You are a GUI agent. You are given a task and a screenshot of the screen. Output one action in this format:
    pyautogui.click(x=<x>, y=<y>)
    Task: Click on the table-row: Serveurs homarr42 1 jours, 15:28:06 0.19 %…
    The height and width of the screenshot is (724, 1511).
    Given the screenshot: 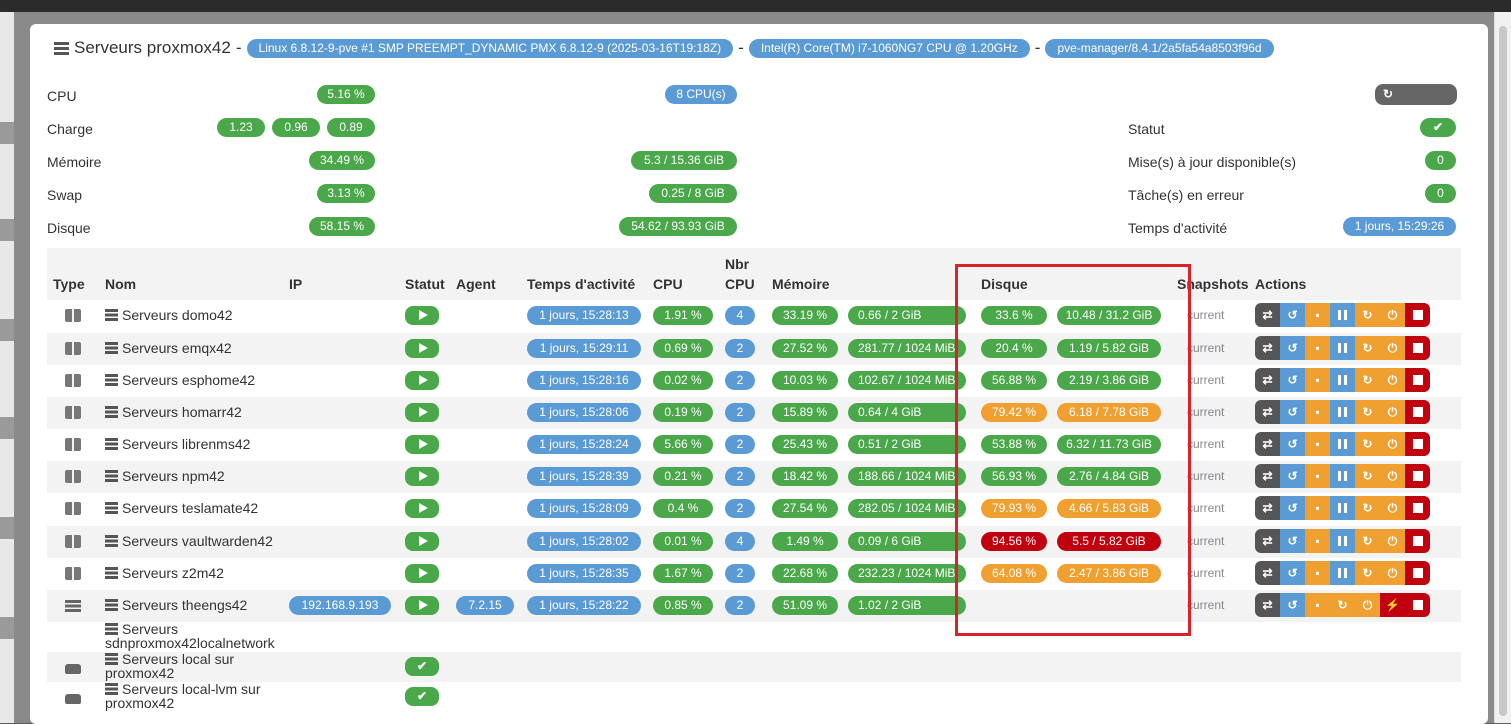 What is the action you would take?
    pyautogui.click(x=754, y=413)
    